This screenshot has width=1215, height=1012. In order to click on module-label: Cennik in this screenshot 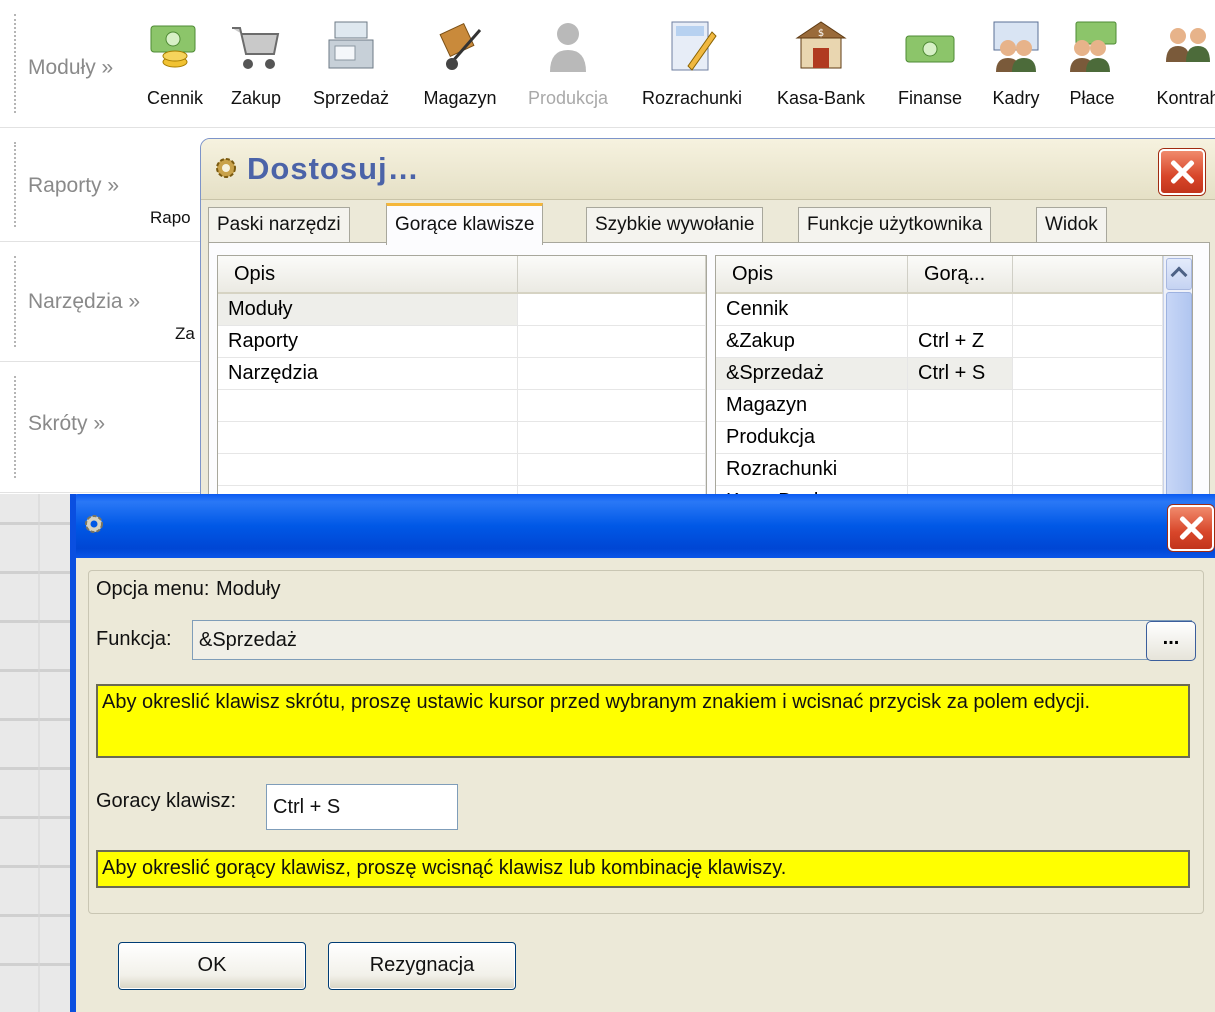, I will do `click(175, 98)`.